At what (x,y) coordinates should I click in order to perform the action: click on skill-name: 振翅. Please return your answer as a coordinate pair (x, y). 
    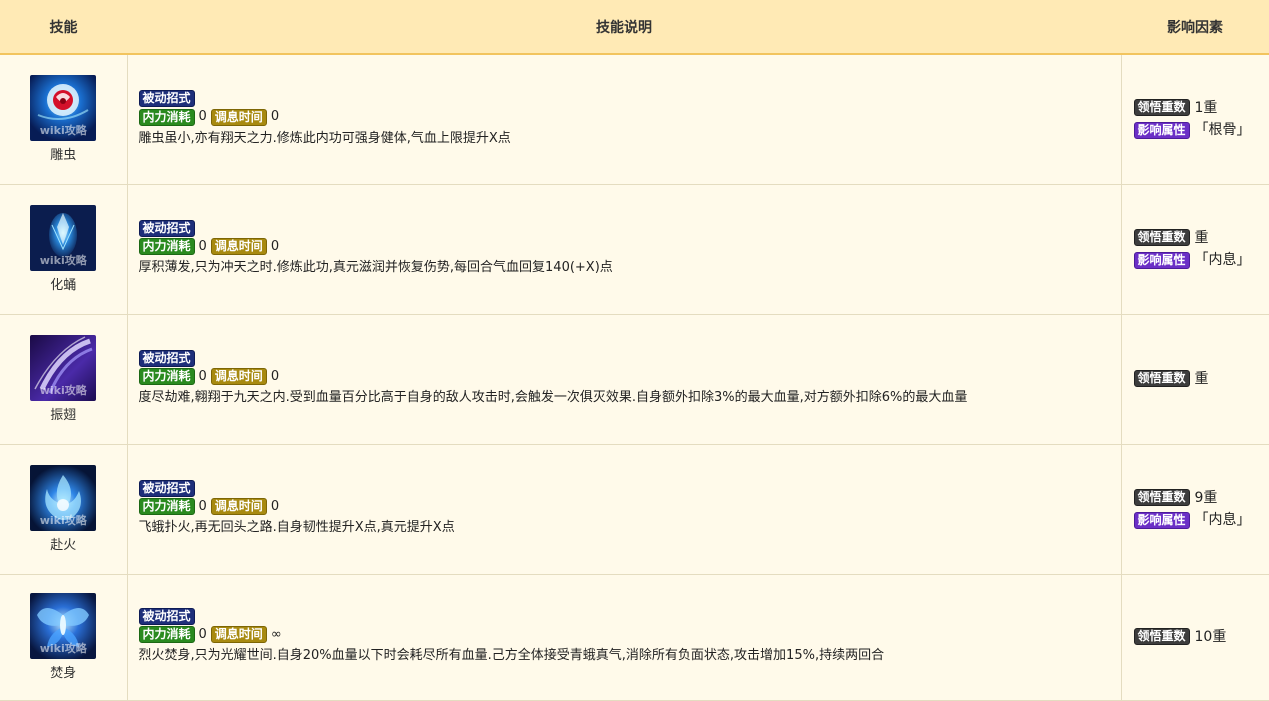
    Looking at the image, I should click on (63, 415).